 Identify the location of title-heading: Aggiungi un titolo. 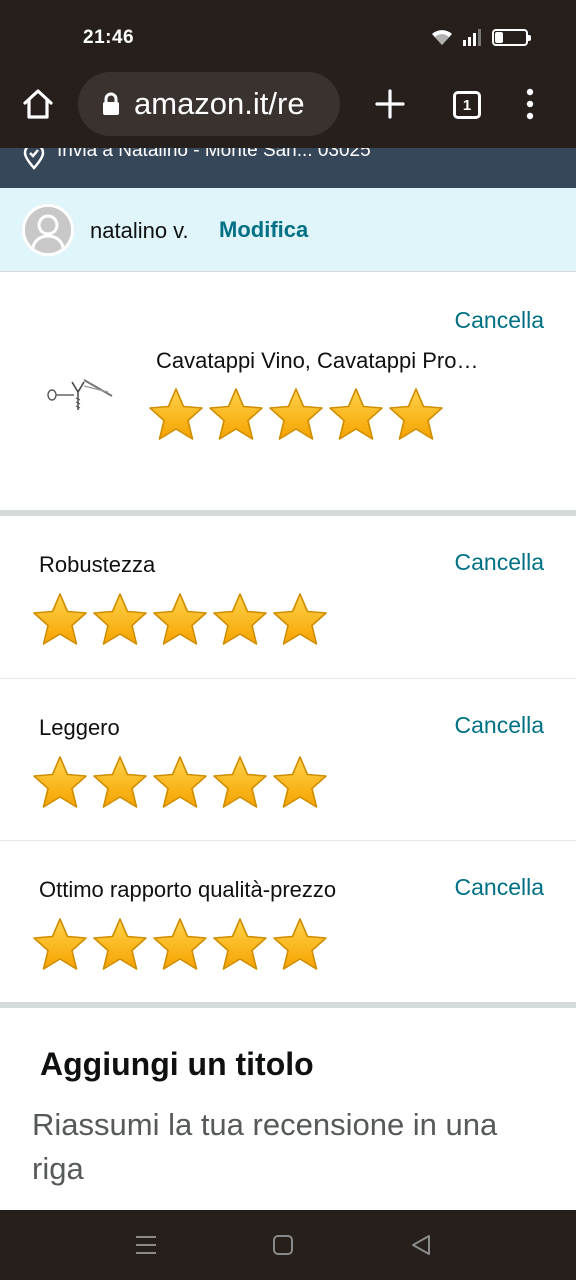
(177, 1064).